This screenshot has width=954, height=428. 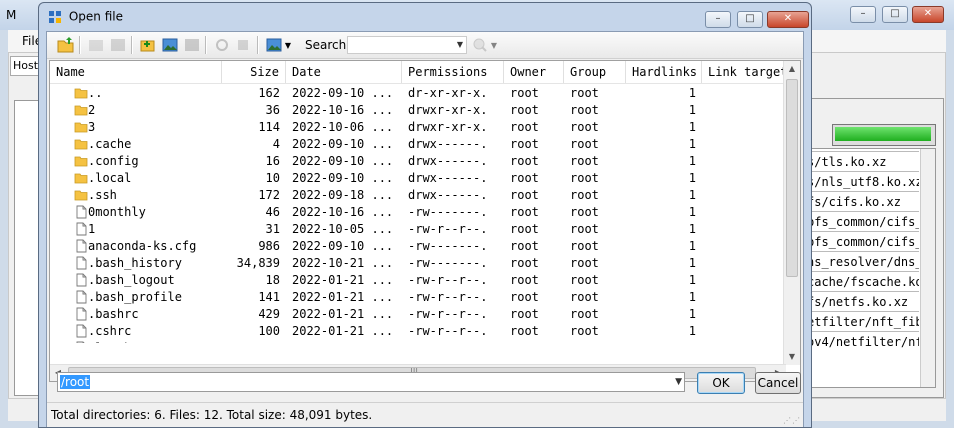 I want to click on table-row: 1 31 2022-10-05 ... -rw-r--r--. root root 1, so click(x=420, y=229).